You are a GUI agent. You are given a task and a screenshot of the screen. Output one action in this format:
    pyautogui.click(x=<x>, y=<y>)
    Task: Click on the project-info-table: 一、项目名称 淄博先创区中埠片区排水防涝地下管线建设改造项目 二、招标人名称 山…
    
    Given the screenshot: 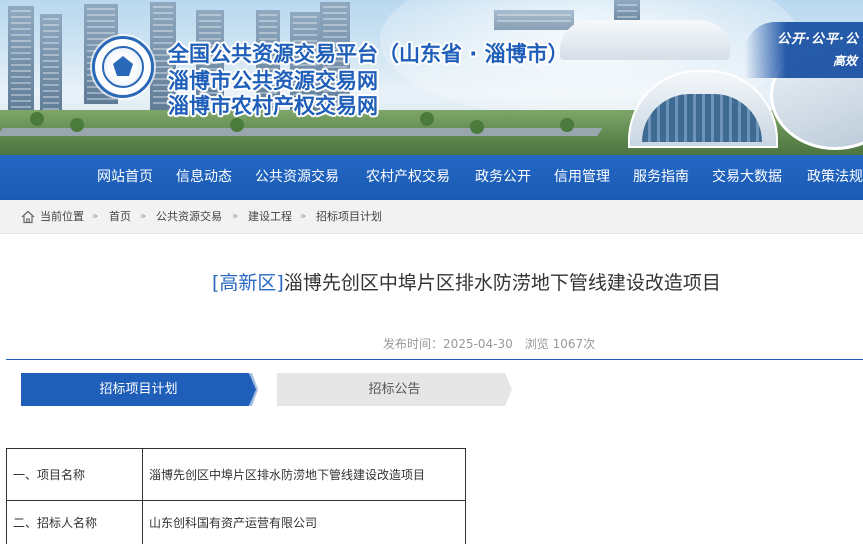 What is the action you would take?
    pyautogui.click(x=236, y=496)
    